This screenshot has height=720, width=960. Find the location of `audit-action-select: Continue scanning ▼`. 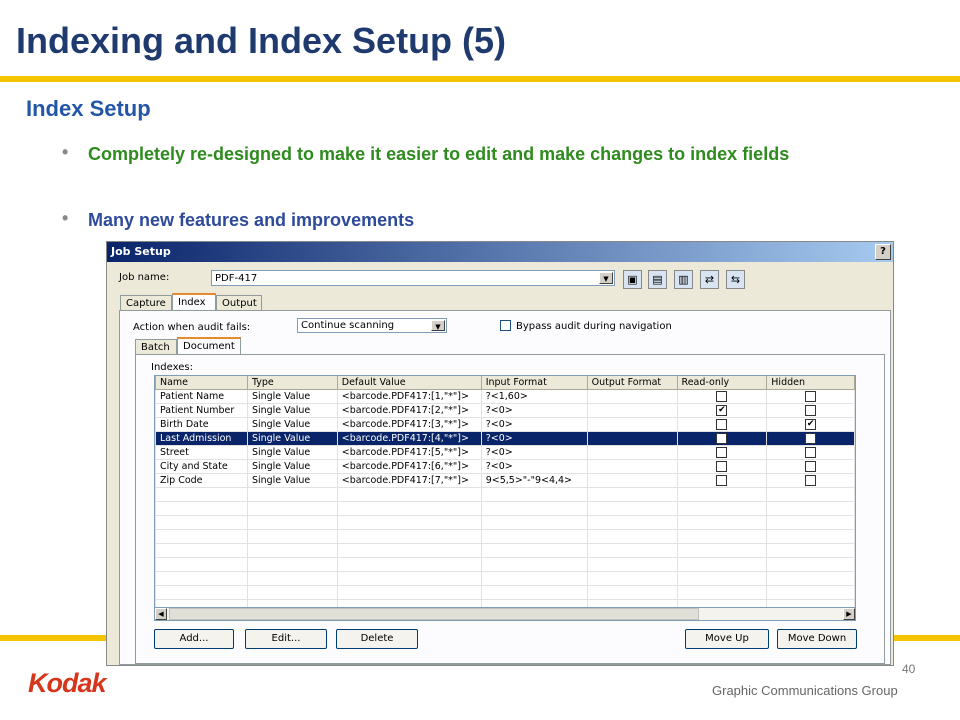

audit-action-select: Continue scanning ▼ is located at coordinates (372, 325).